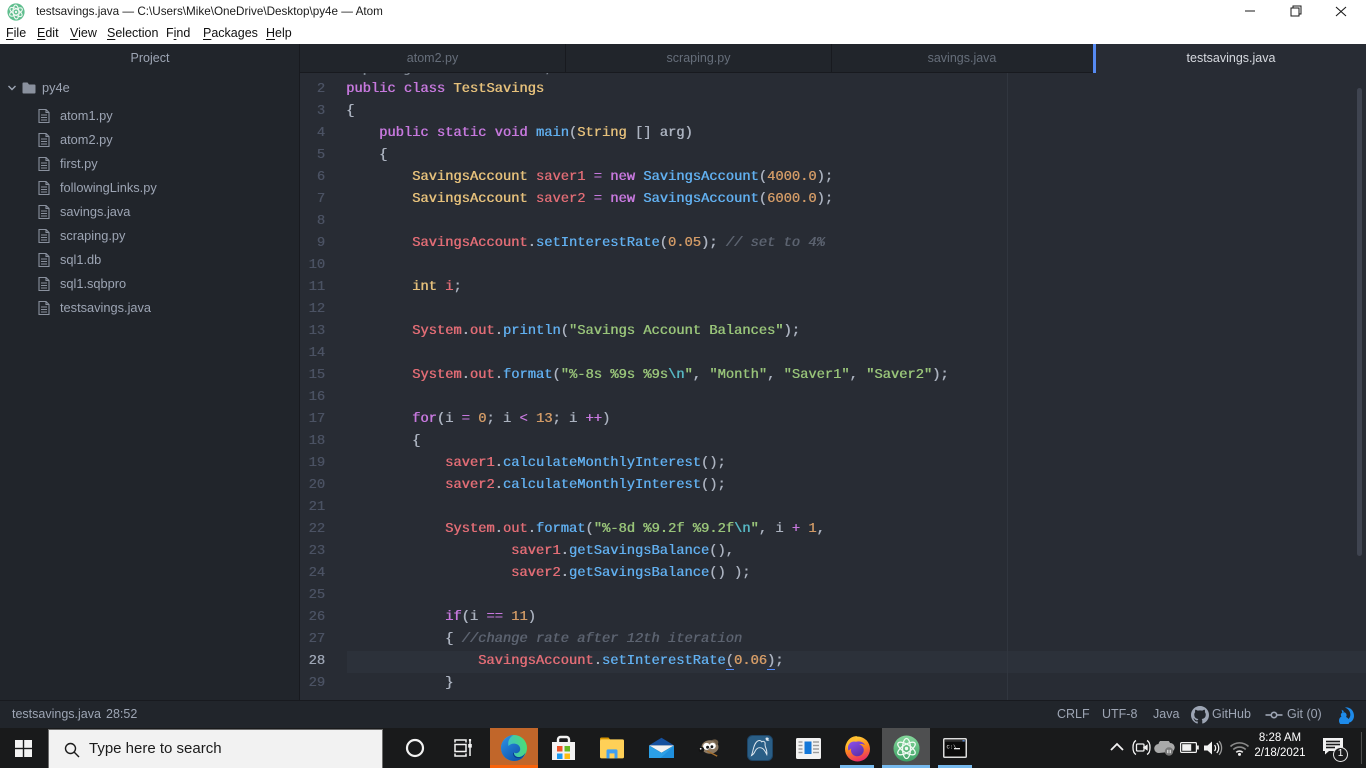 This screenshot has width=1366, height=768. What do you see at coordinates (952, 747) in the screenshot?
I see `svg-text: C:\` at bounding box center [952, 747].